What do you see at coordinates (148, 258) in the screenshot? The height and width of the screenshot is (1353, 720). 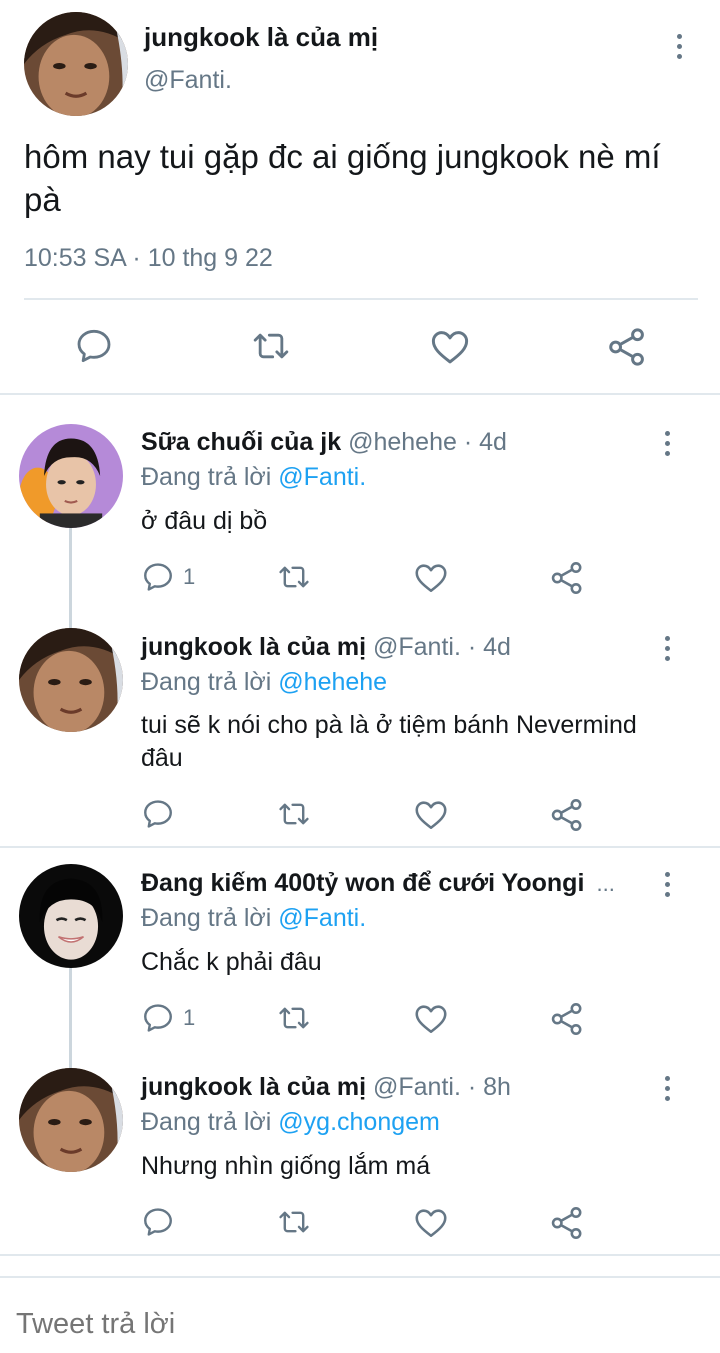 I see `main-timestamp: 10:53 SA · 10 thg 9 22` at bounding box center [148, 258].